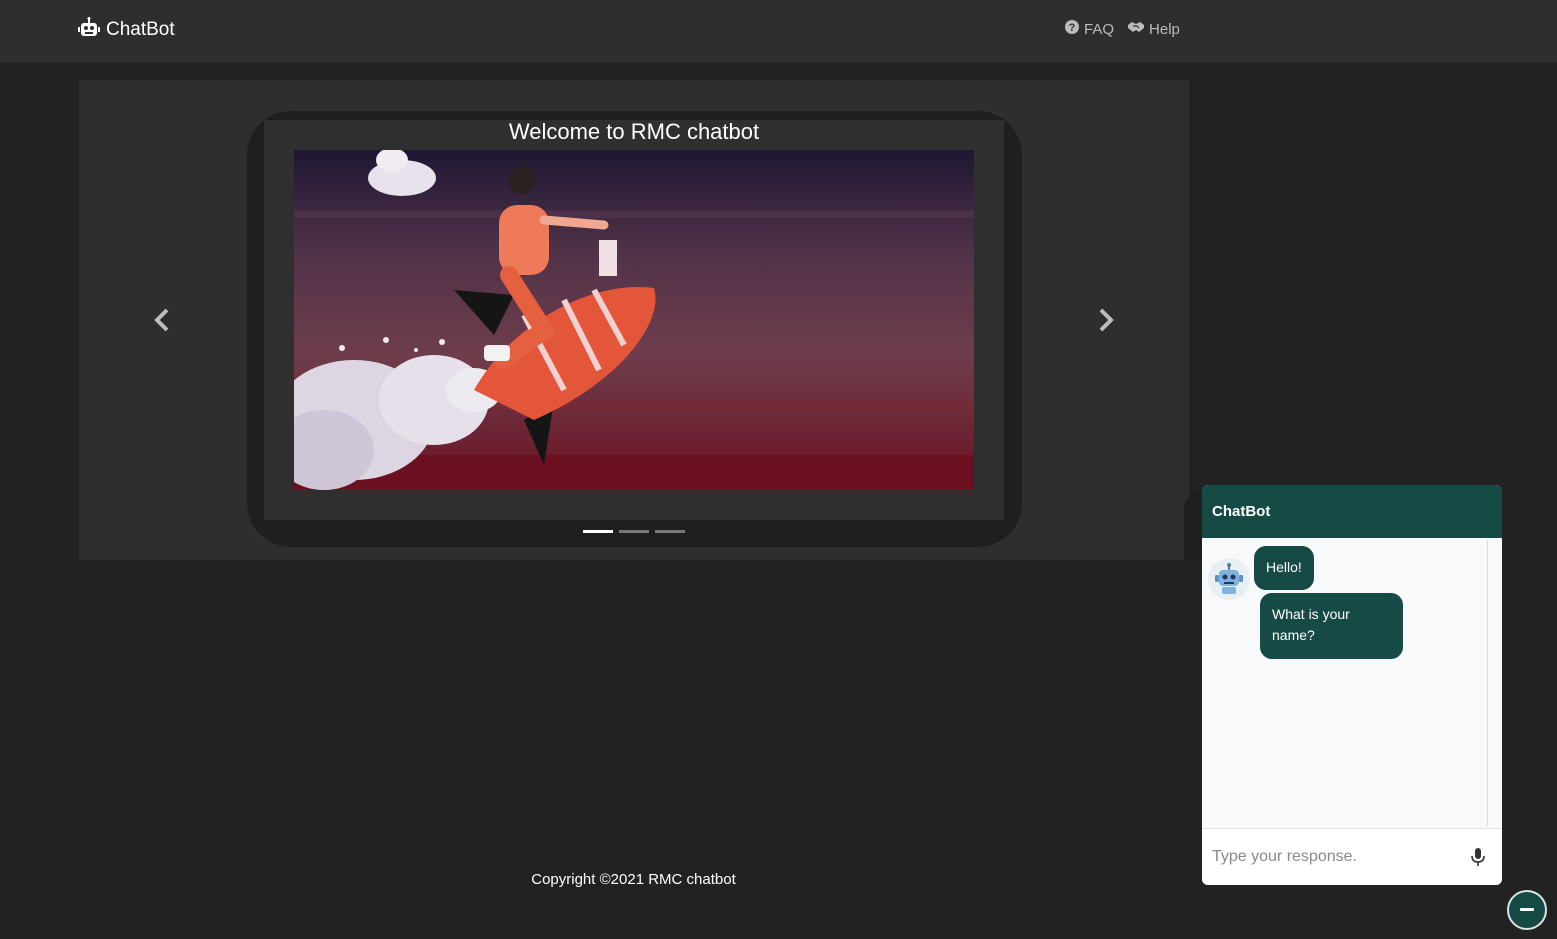  I want to click on chevron-right-icon, so click(1106, 320).